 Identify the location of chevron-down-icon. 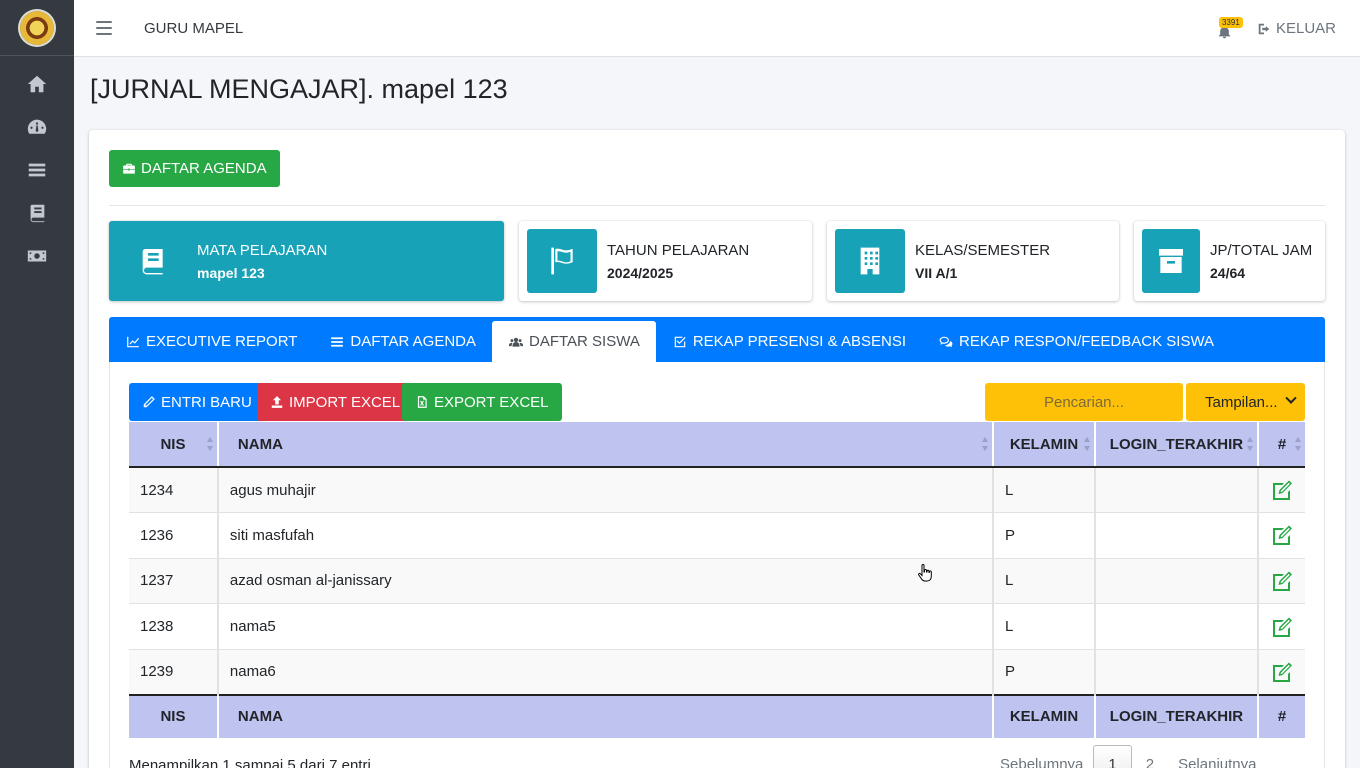
(1291, 398).